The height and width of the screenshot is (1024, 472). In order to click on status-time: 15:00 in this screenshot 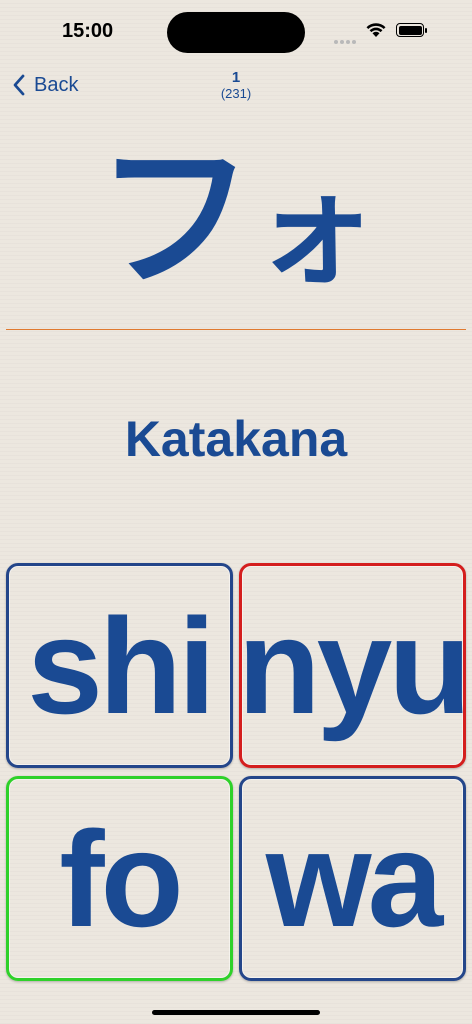, I will do `click(88, 31)`.